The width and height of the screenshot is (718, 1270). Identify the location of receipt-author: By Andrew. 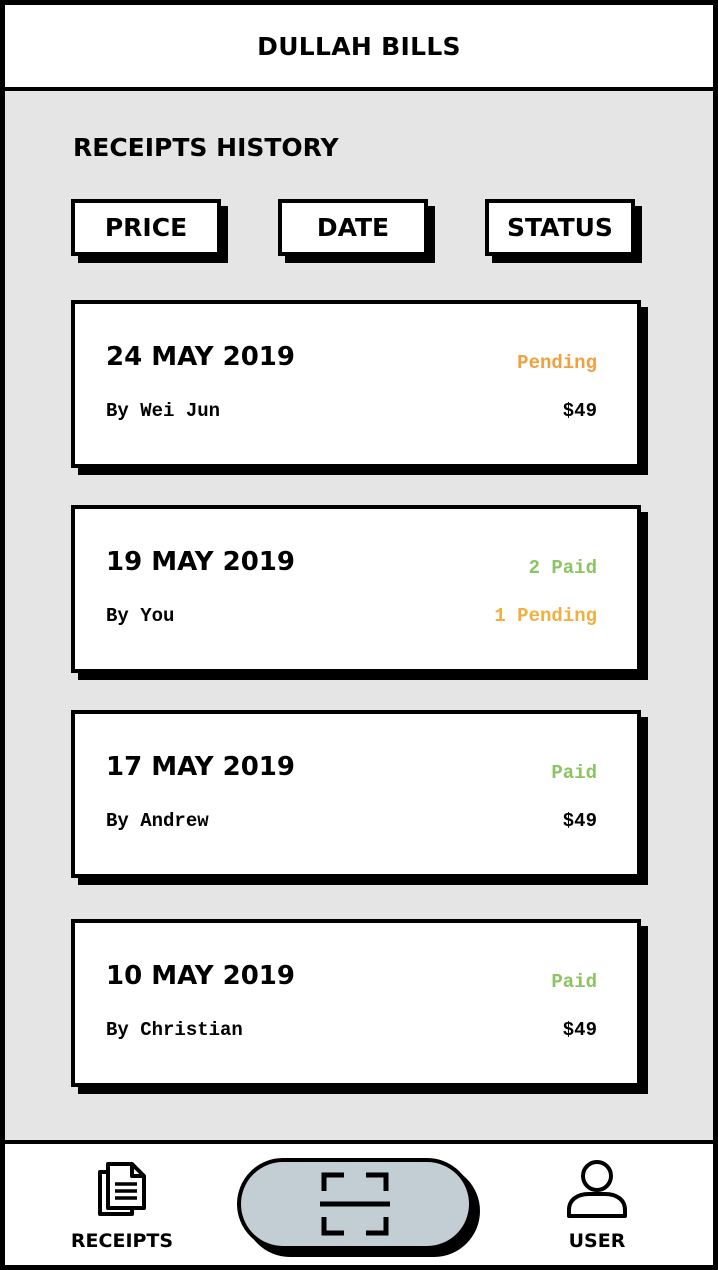
(157, 821).